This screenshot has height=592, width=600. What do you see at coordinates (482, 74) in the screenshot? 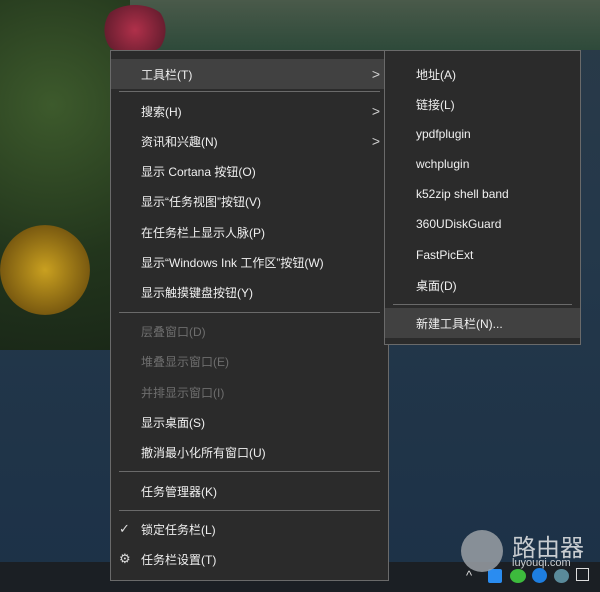
I see `submenu-item-address: 地址(A)` at bounding box center [482, 74].